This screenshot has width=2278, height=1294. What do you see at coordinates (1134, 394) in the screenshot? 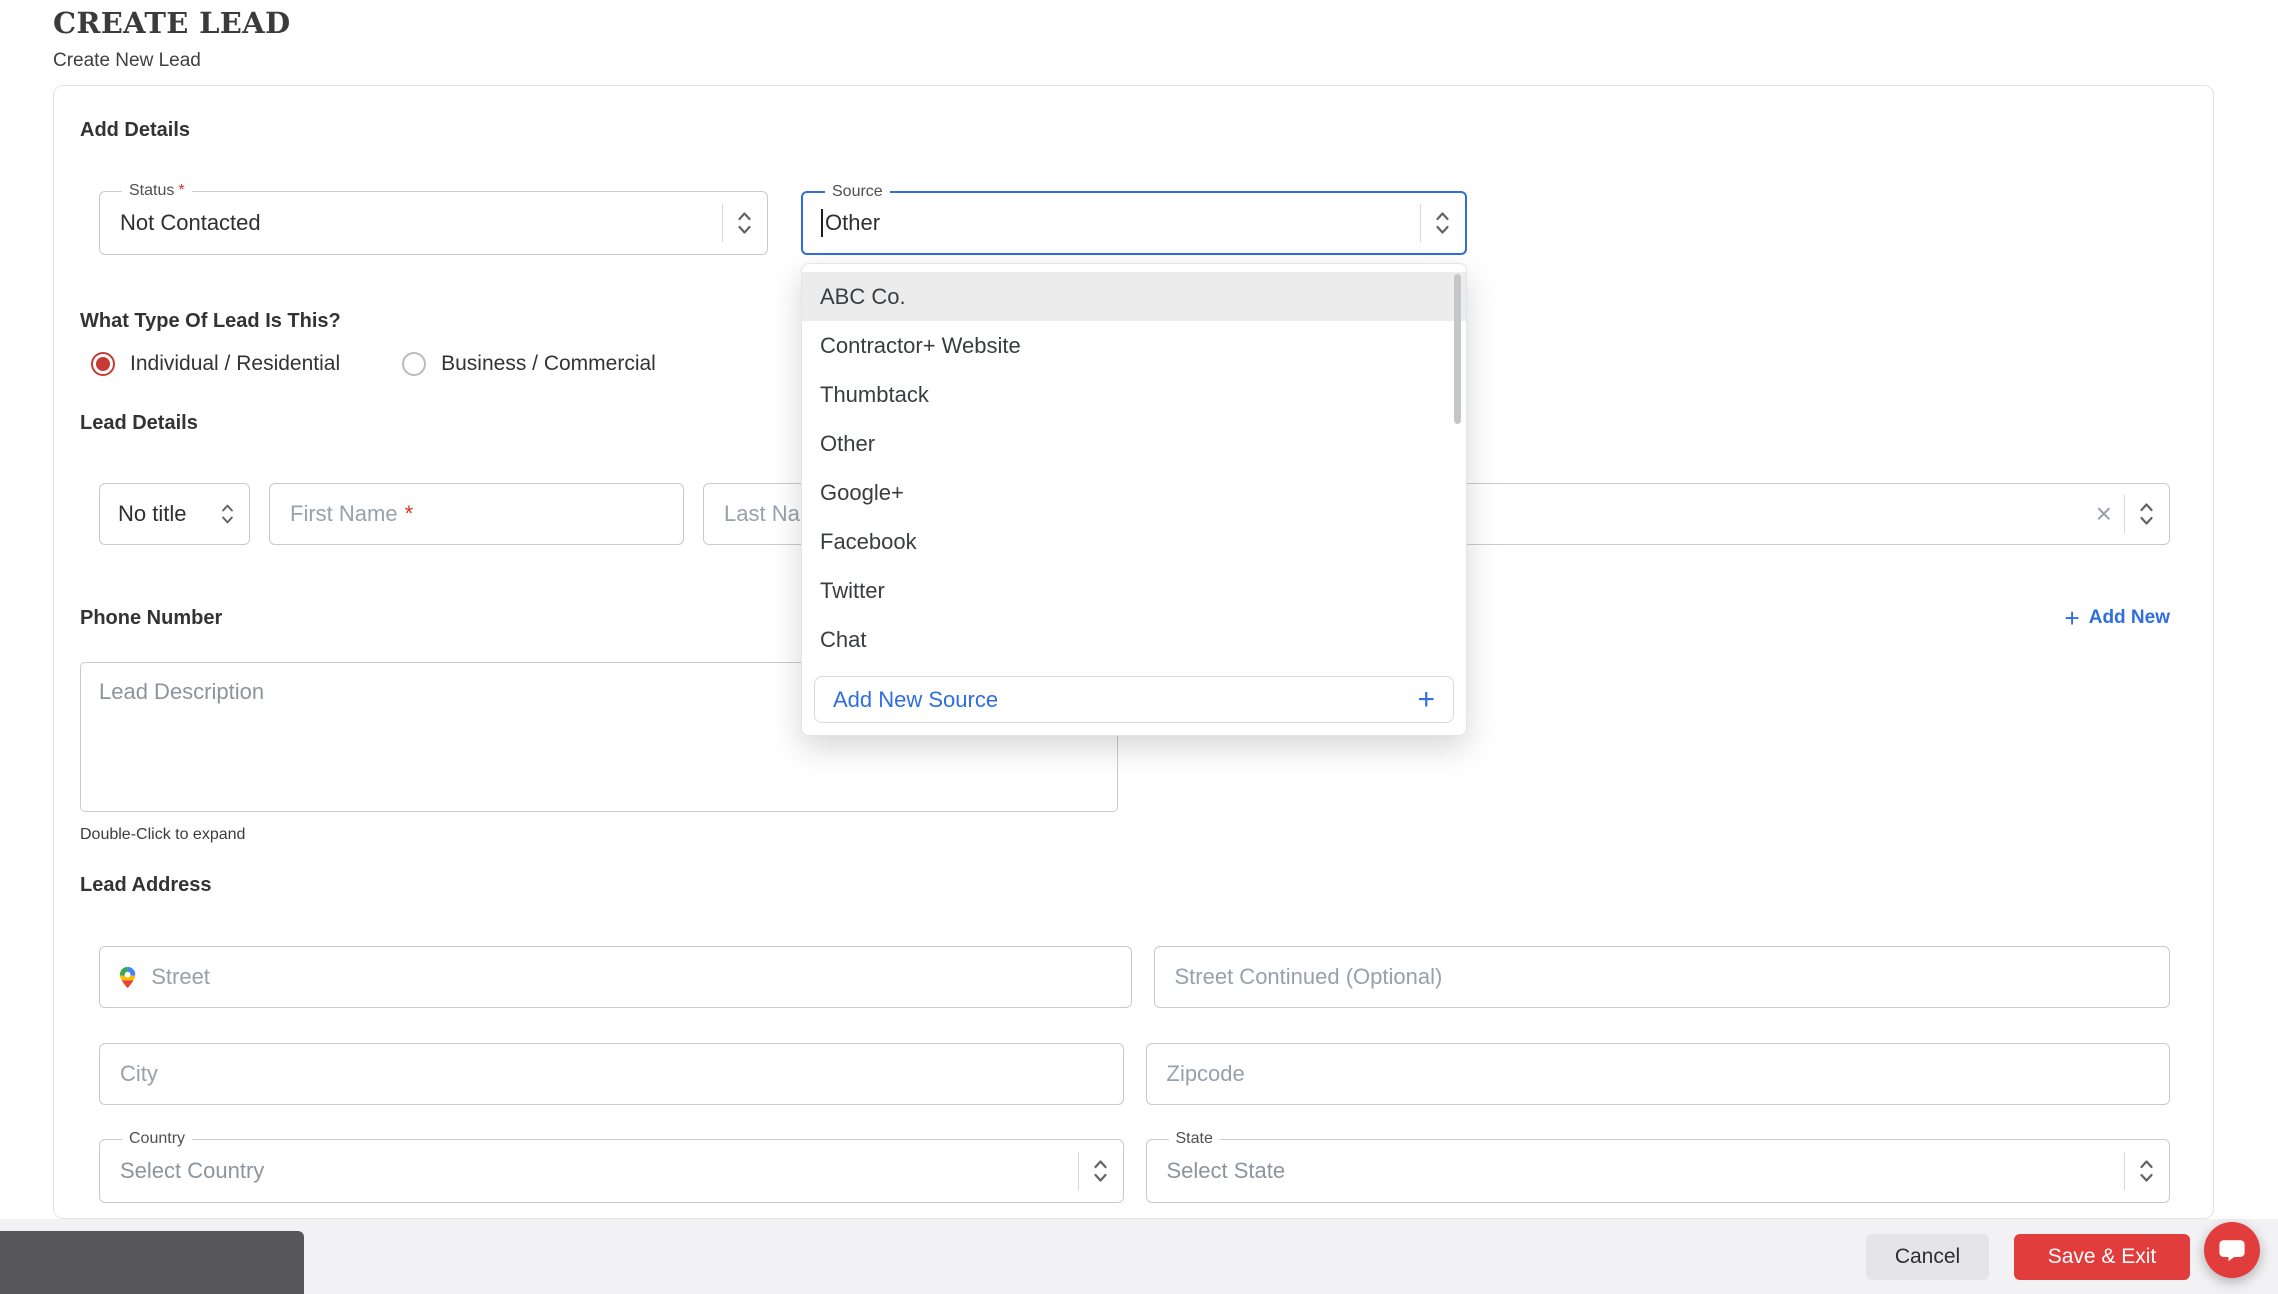
I see `source-option: Thumbtack` at bounding box center [1134, 394].